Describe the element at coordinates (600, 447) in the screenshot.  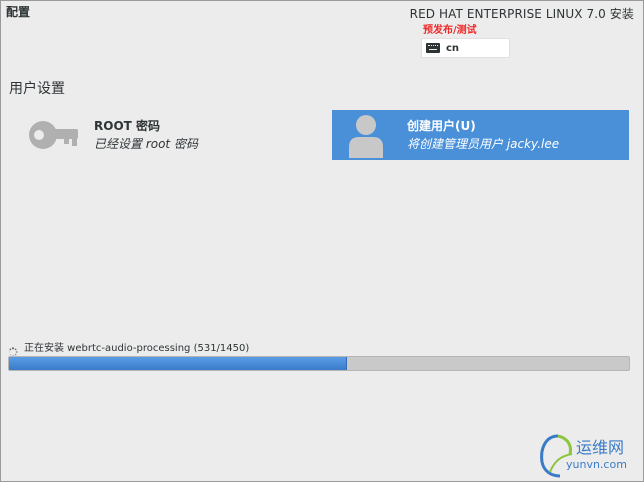
I see `watermark-name: 运维网` at that location.